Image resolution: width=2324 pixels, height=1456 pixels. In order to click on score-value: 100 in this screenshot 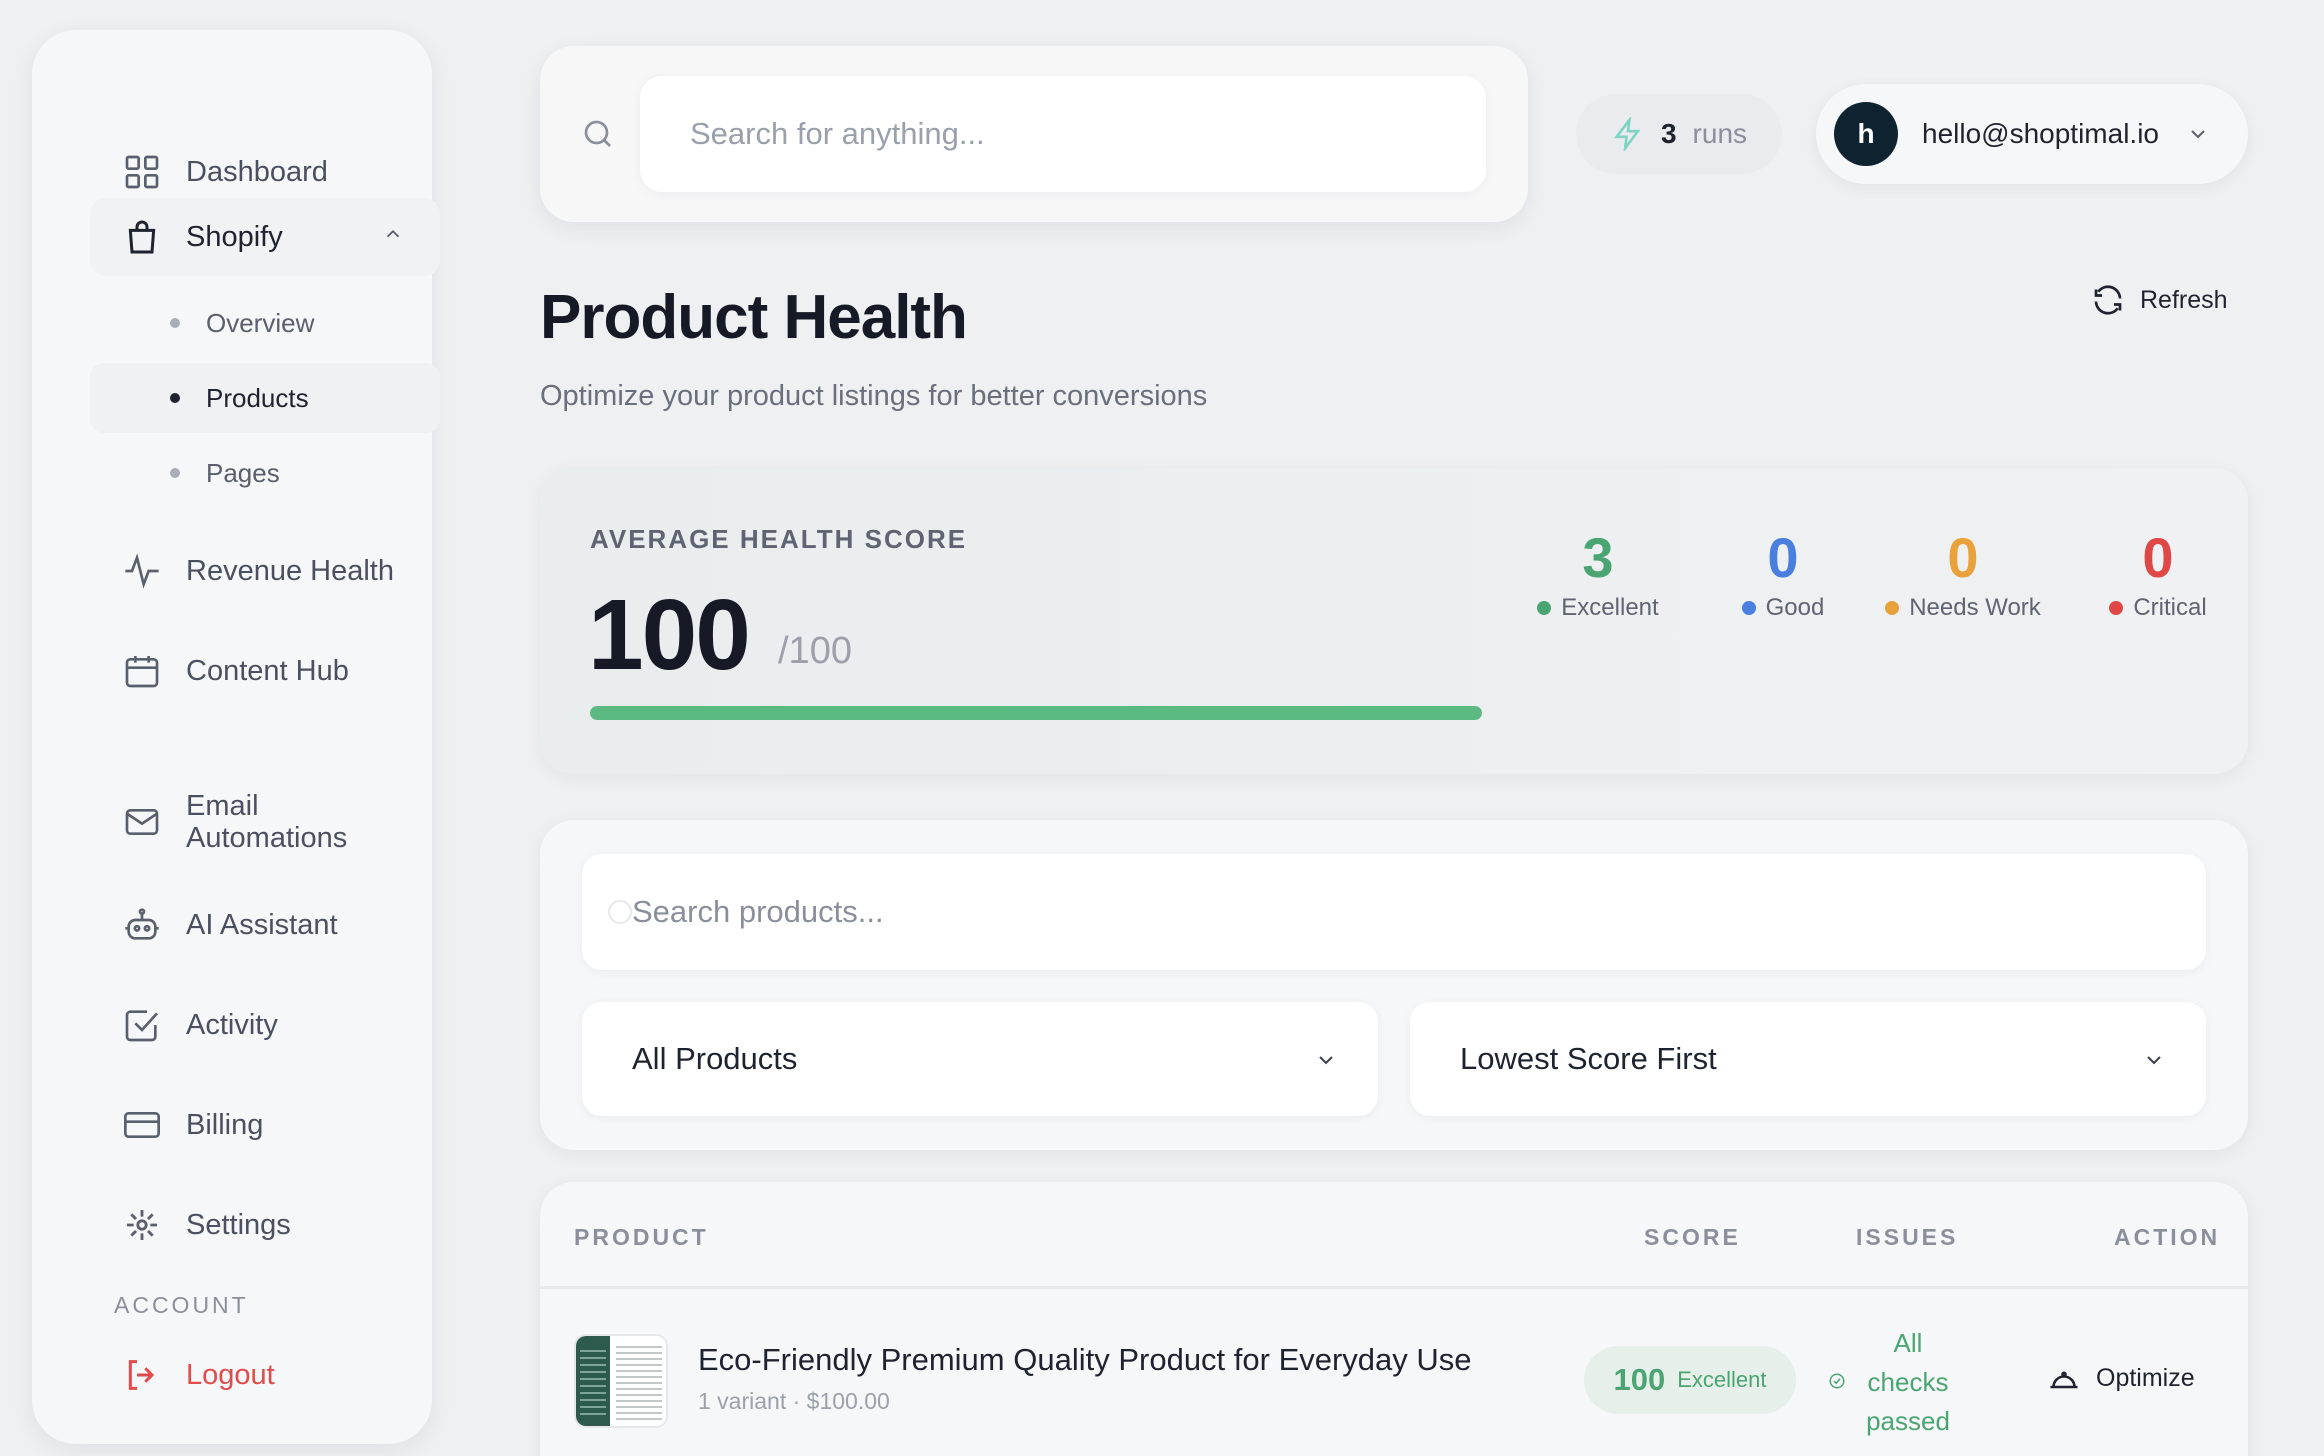, I will do `click(669, 635)`.